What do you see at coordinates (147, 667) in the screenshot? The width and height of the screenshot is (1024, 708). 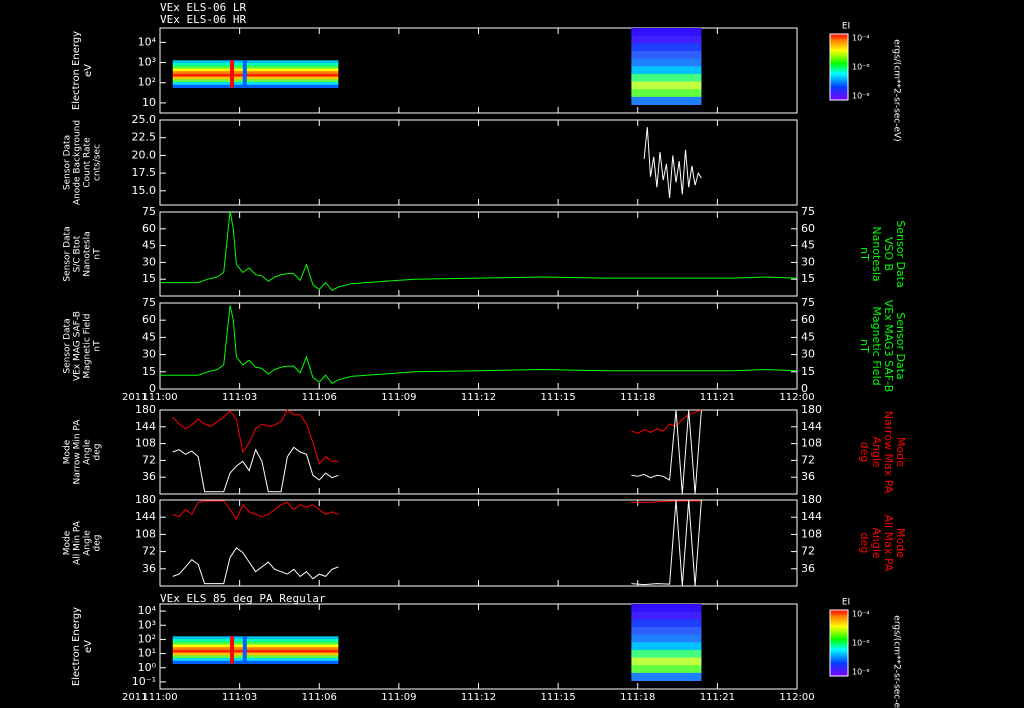 I see `y-tick-label: 10⁰` at bounding box center [147, 667].